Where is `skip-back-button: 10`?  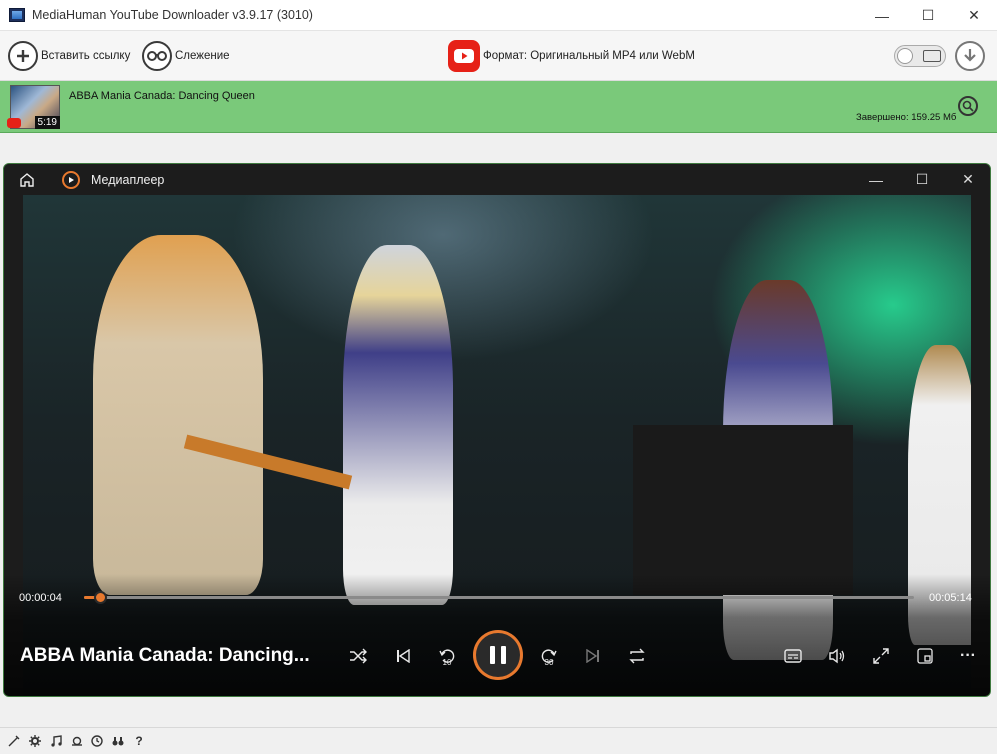
skip-back-button: 10 is located at coordinates (447, 656).